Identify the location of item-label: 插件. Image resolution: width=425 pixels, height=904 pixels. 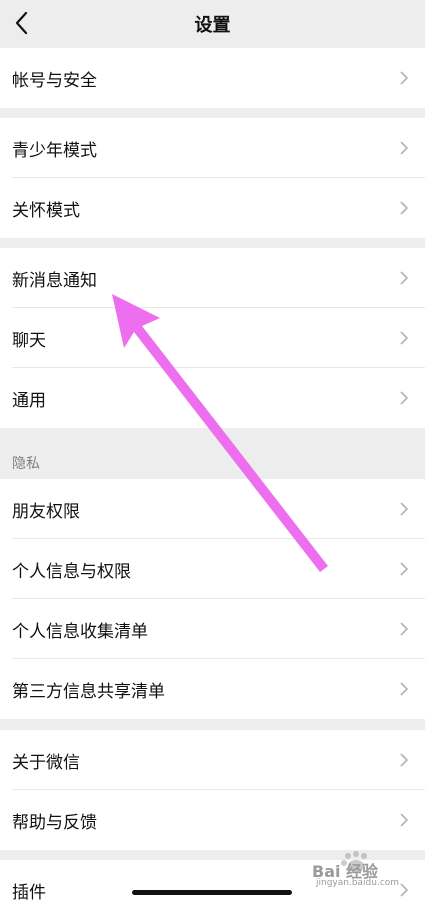
(29, 893).